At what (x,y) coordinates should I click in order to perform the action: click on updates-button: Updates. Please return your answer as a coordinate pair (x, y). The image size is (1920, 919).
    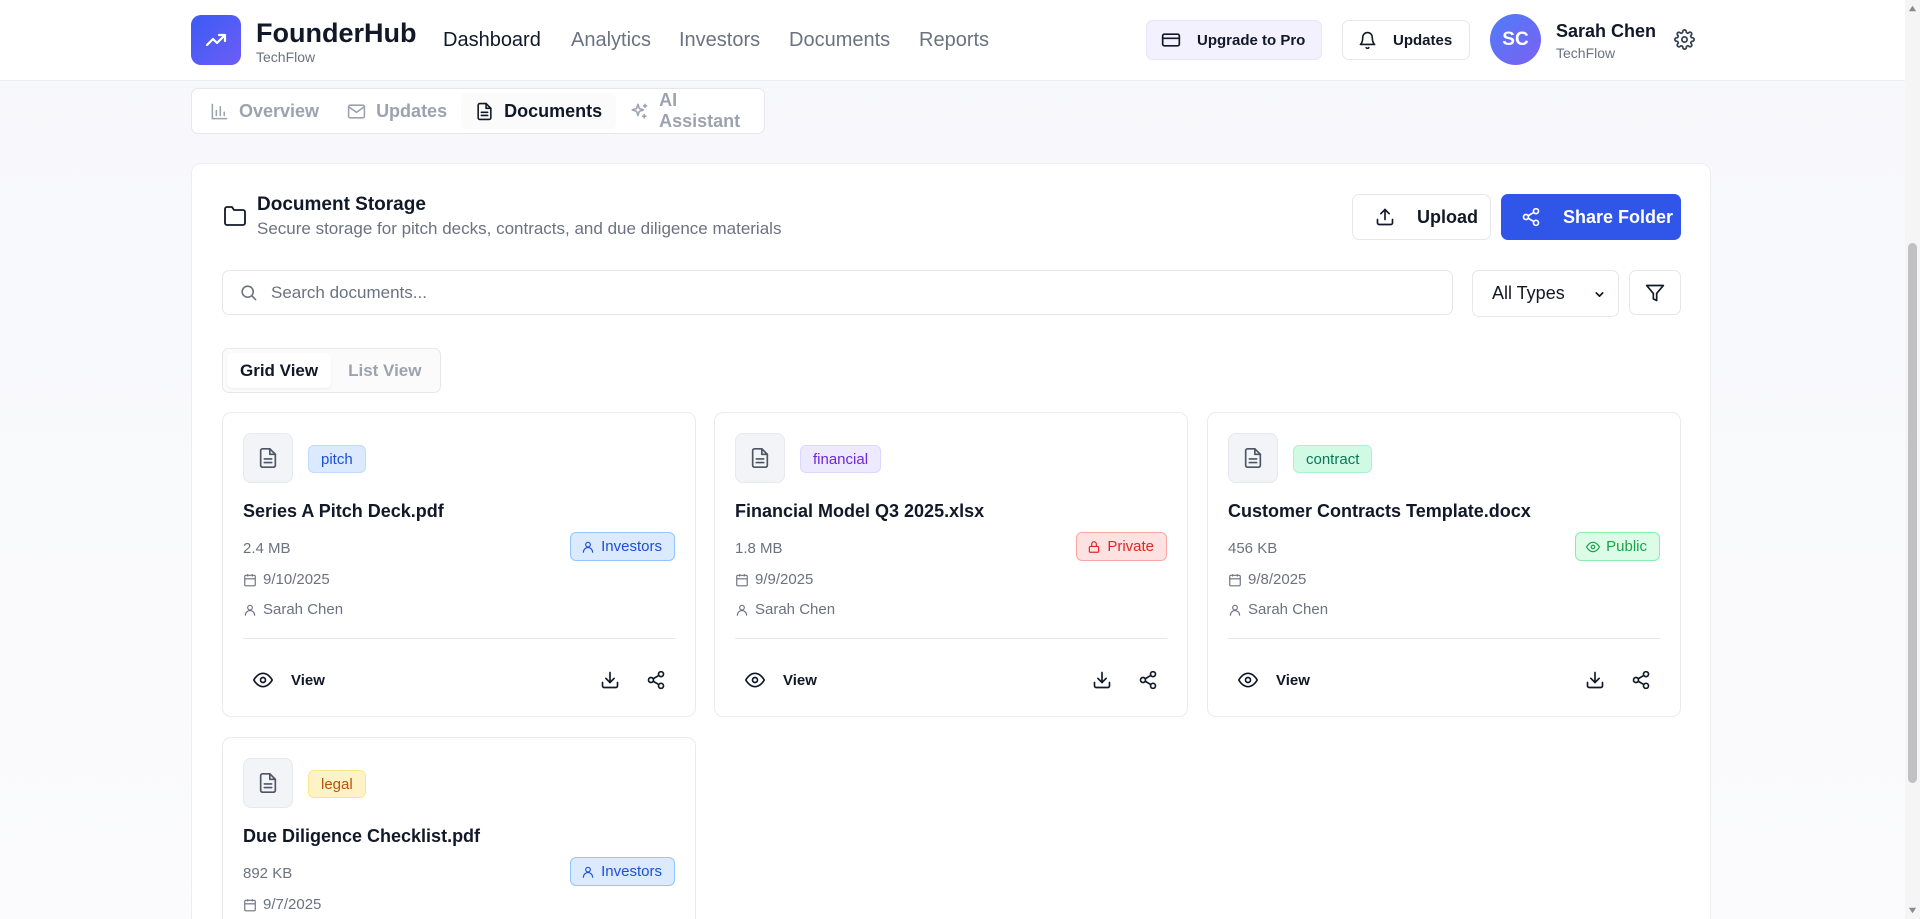
    Looking at the image, I should click on (1406, 40).